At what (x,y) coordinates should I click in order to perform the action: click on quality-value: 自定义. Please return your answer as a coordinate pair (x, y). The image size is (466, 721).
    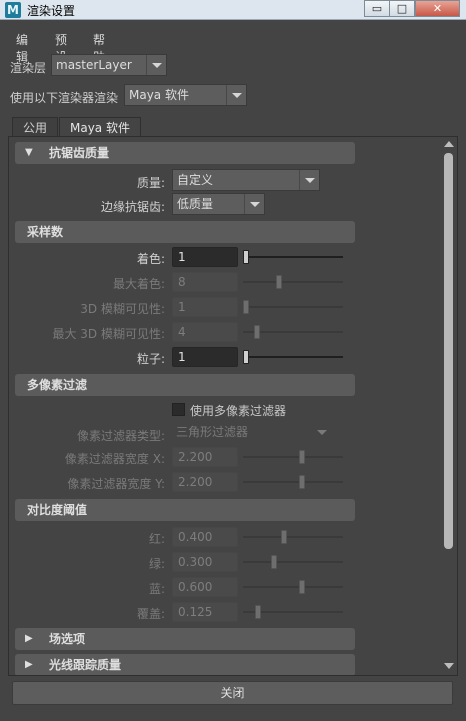
    Looking at the image, I should click on (195, 180).